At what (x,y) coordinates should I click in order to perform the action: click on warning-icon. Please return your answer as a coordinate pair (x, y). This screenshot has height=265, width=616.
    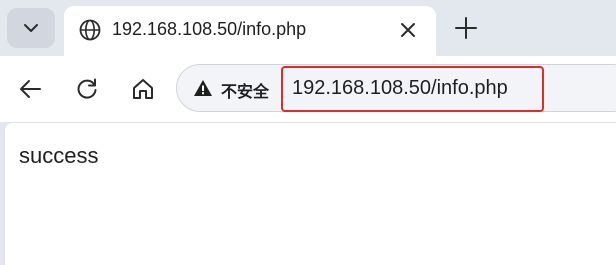
    Looking at the image, I should click on (203, 88).